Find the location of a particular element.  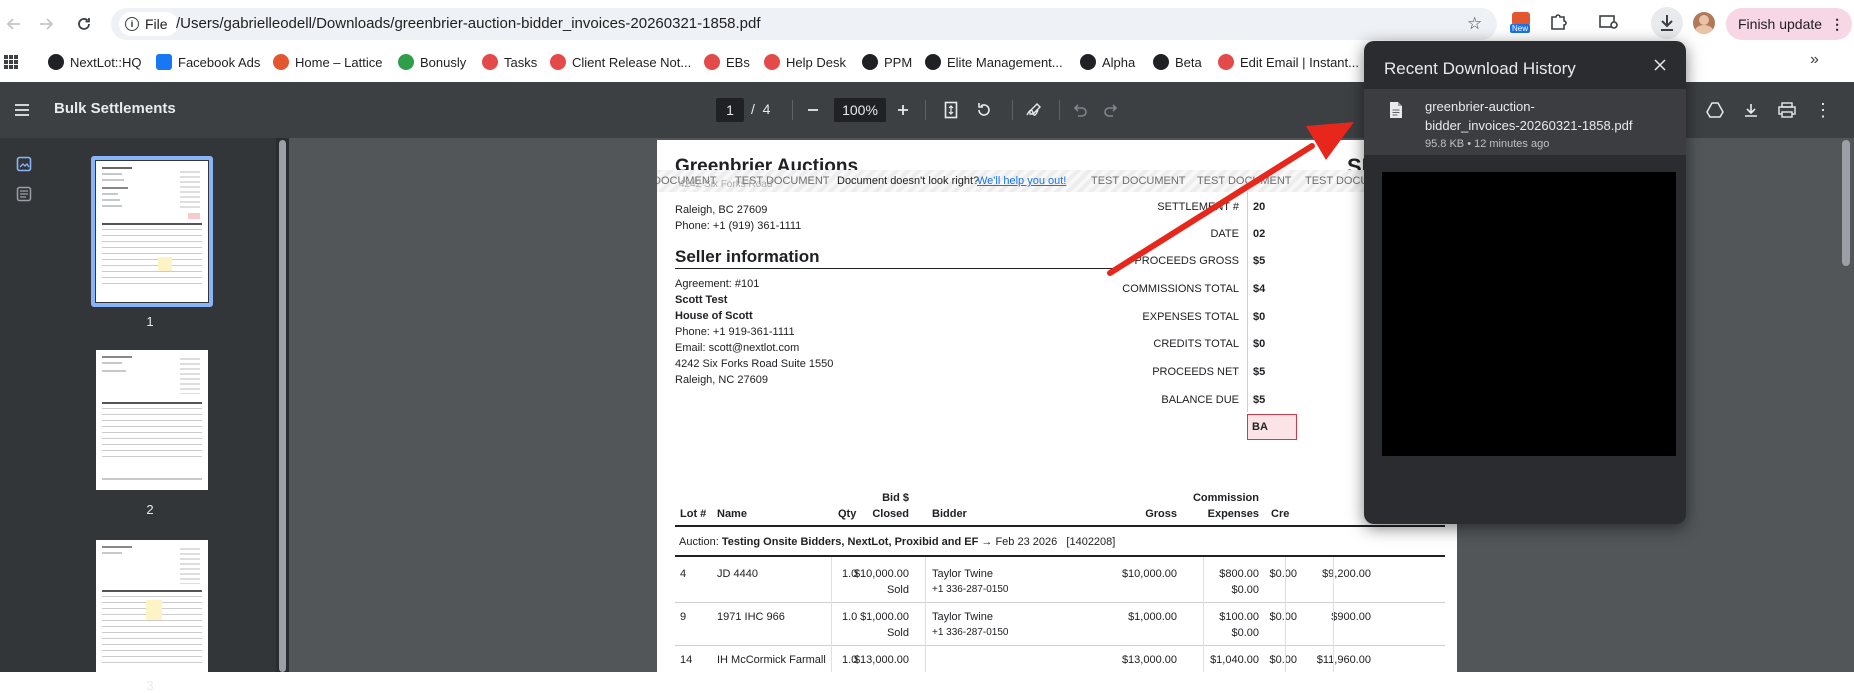

downloads-button is located at coordinates (1667, 23).